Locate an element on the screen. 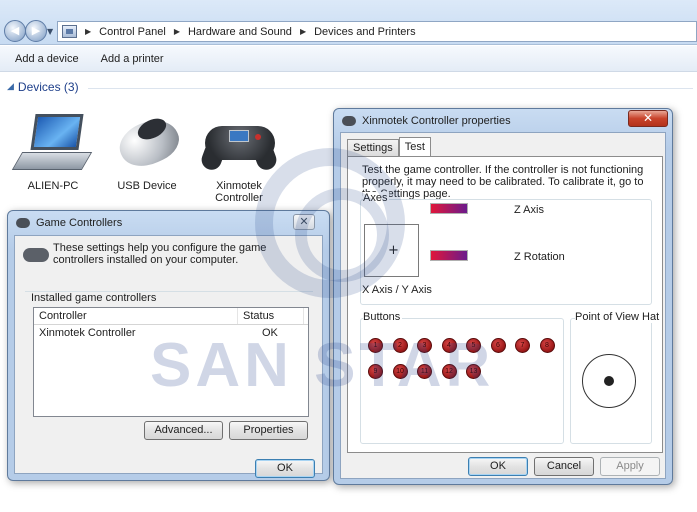 This screenshot has height=512, width=697. joystick-button-indicator: 12 is located at coordinates (449, 371).